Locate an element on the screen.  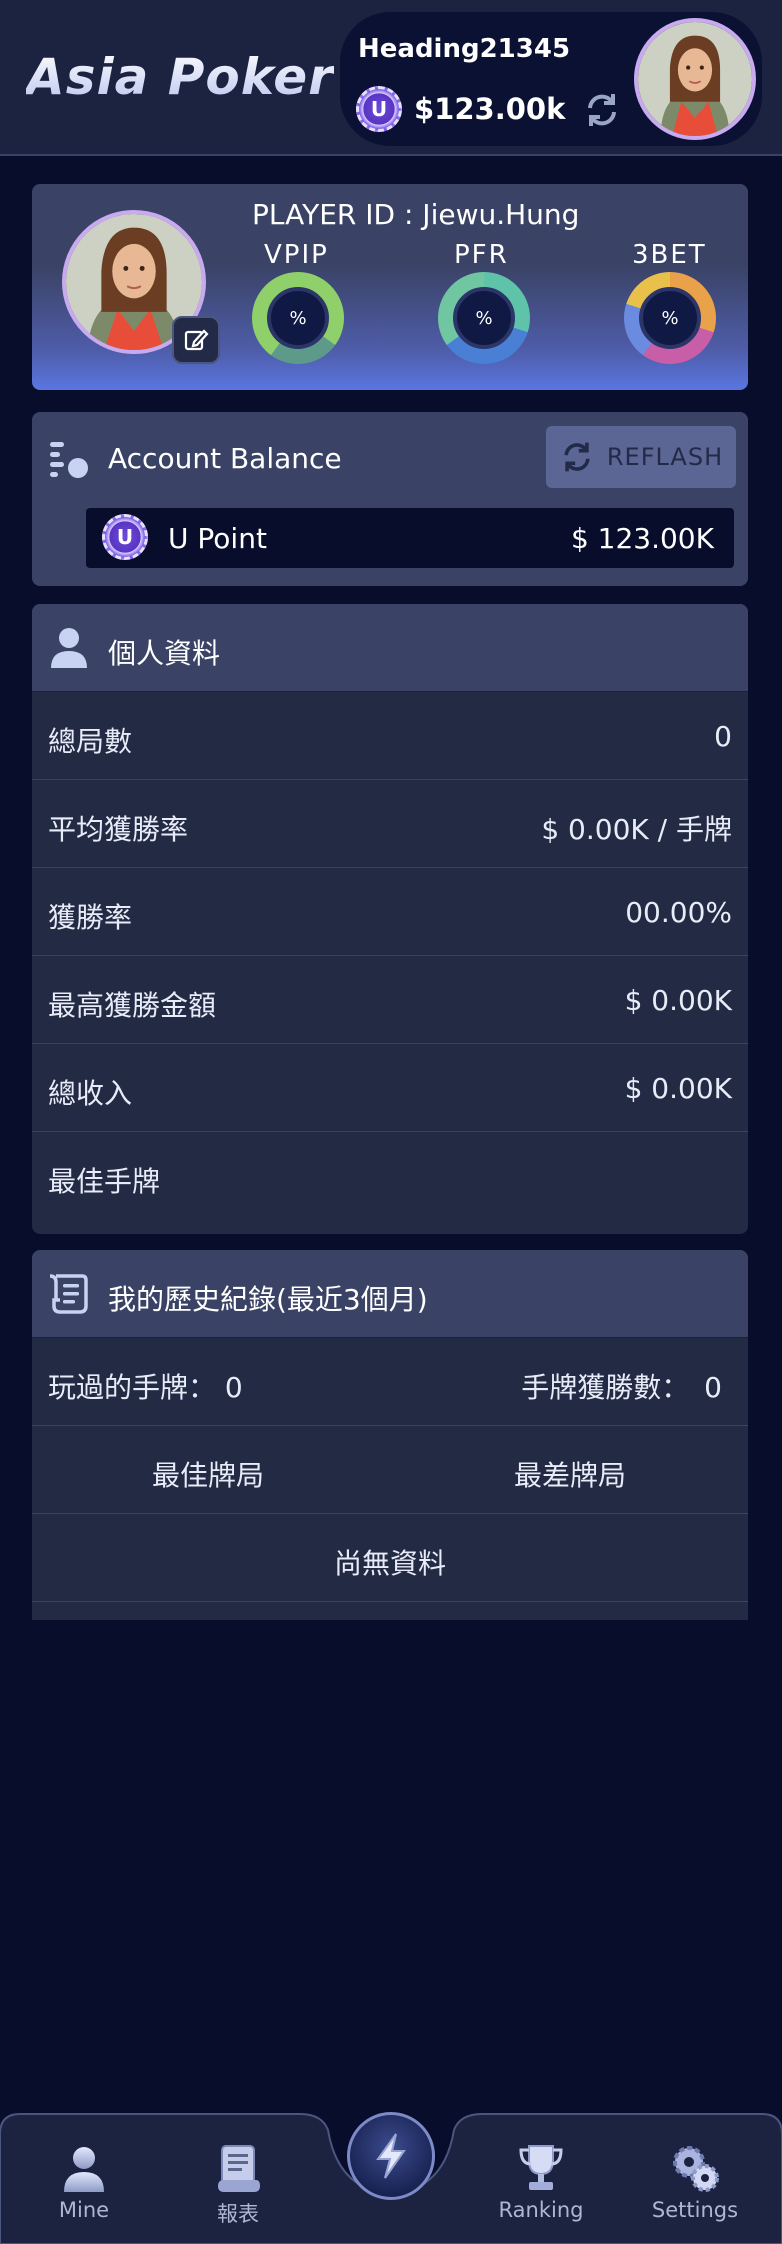
stat-value-vpip: % is located at coordinates (298, 318).